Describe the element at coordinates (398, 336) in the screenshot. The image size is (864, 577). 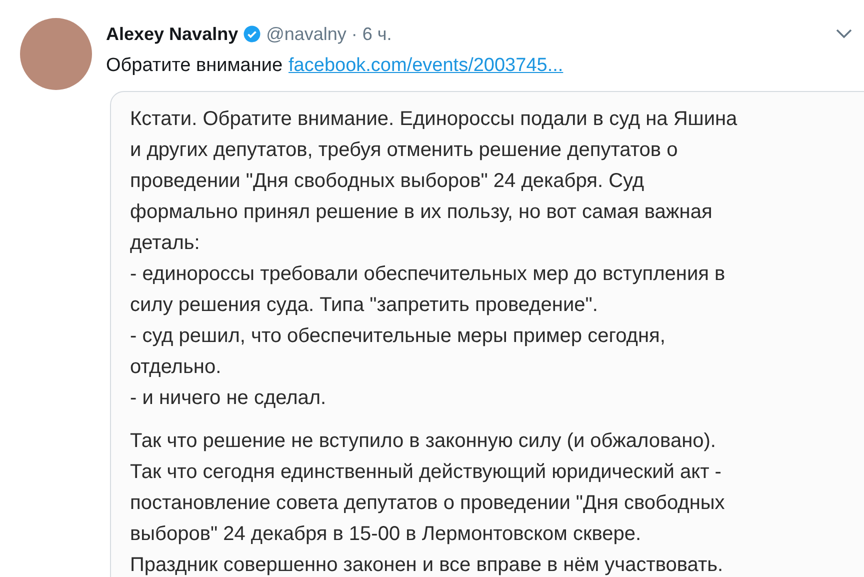
I see `post-text-line: - суд решил, что обеспечительные меры пример сегодня,` at that location.